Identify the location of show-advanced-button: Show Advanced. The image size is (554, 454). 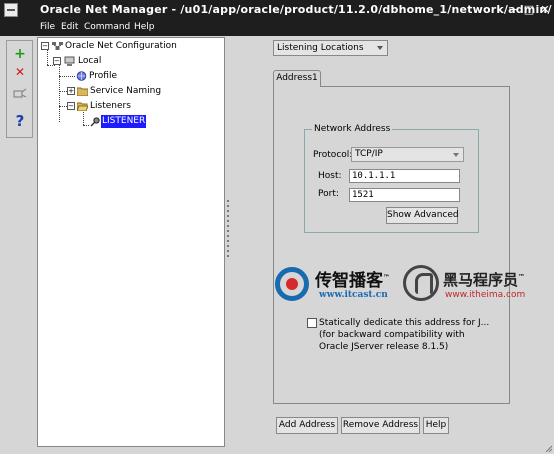
(422, 215).